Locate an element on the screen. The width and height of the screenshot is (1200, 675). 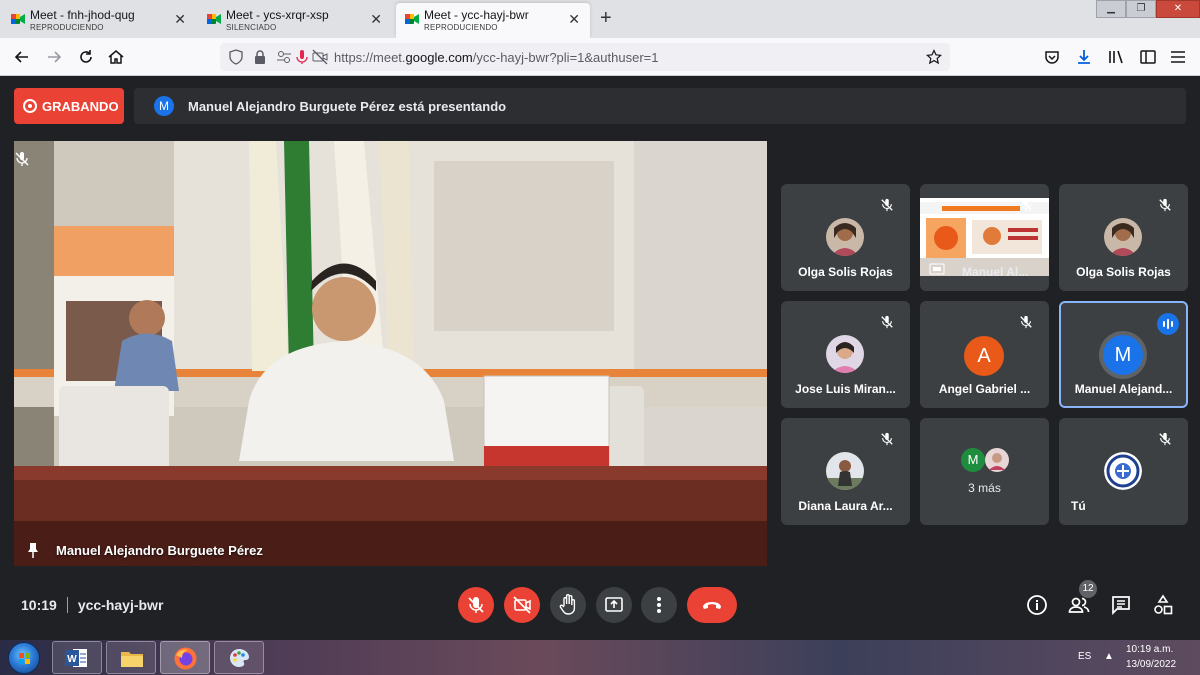
present-screen-button is located at coordinates (614, 605).